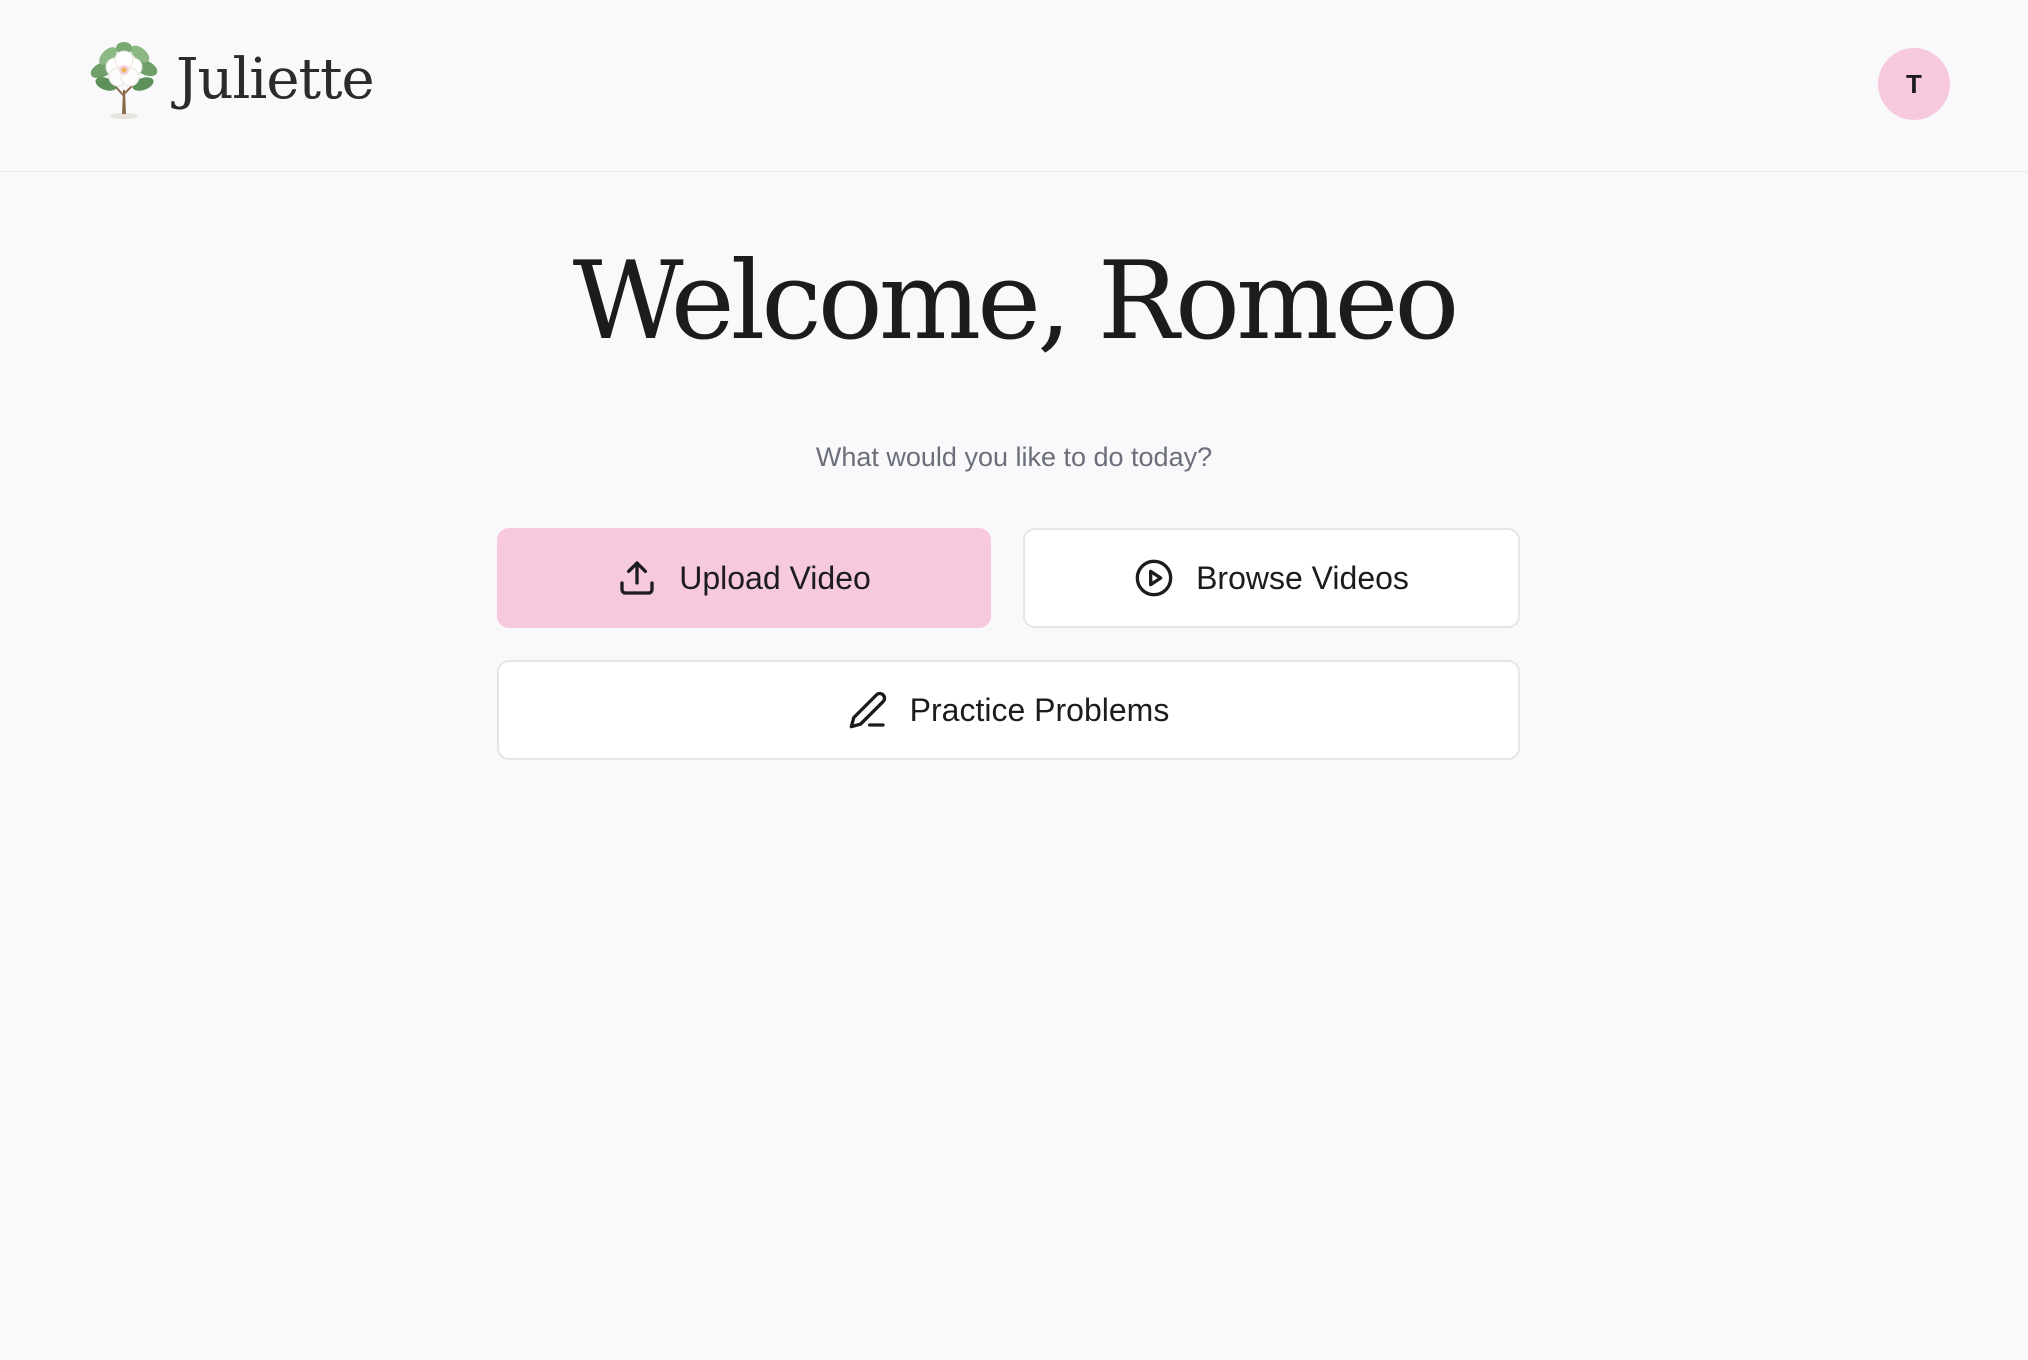 This screenshot has width=2028, height=1360. I want to click on practice-problems-label: Practice Problems, so click(1039, 709).